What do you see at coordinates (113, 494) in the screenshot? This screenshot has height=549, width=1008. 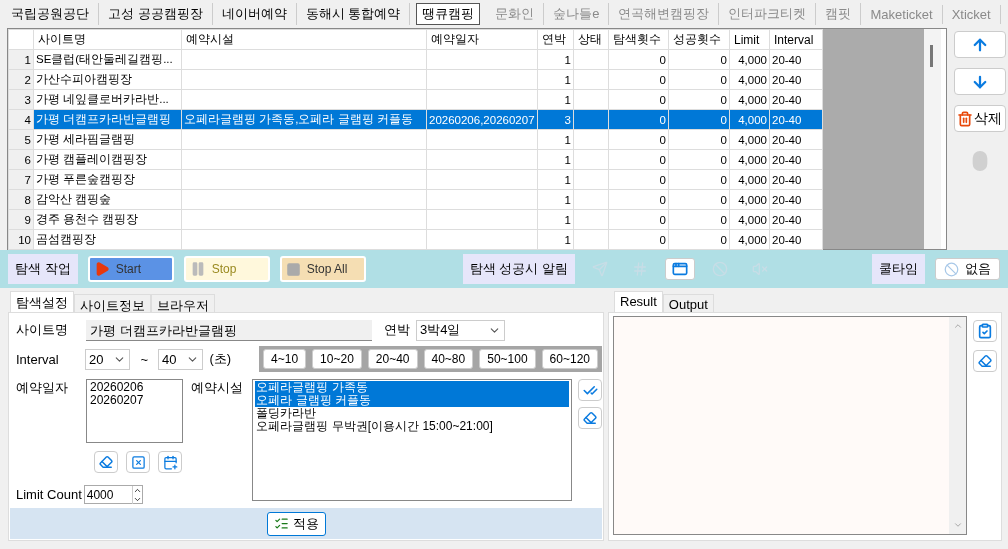 I see `limit-count-field: 4000` at bounding box center [113, 494].